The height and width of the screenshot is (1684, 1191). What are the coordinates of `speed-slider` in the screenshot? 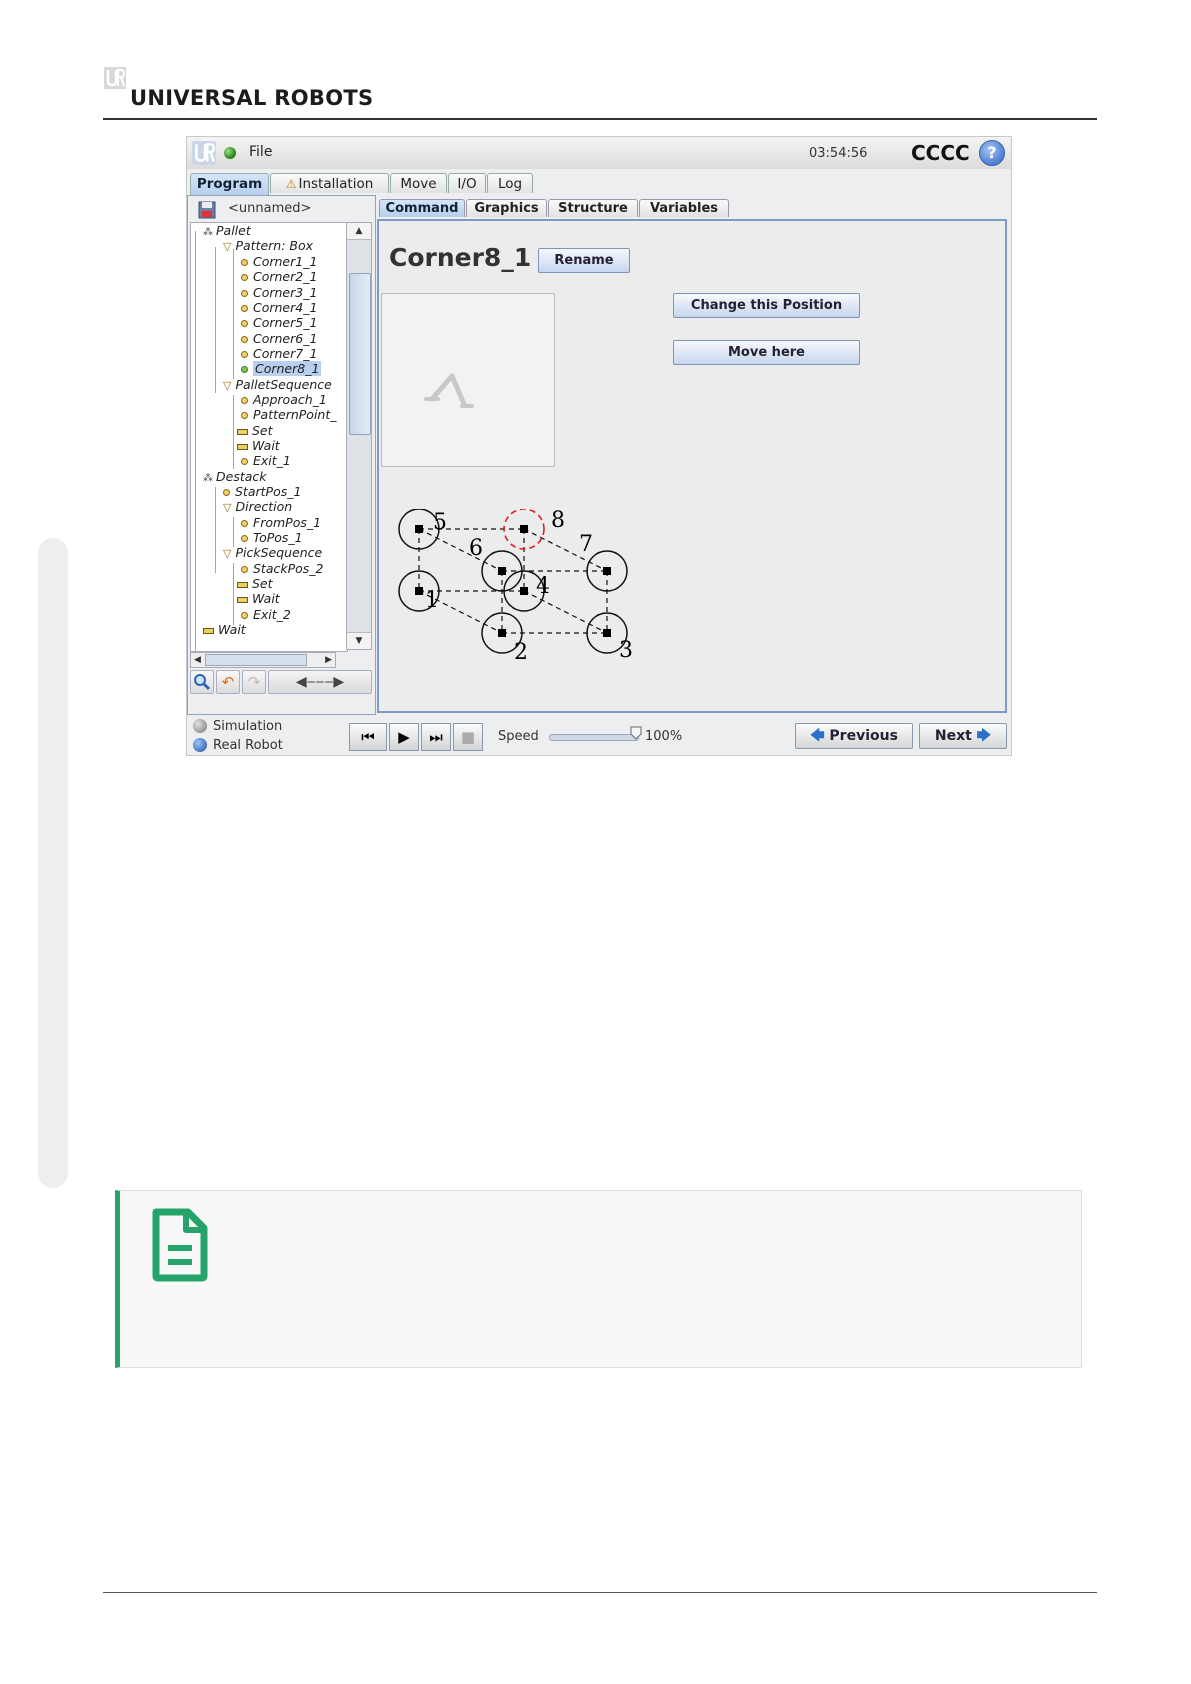 It's located at (594, 737).